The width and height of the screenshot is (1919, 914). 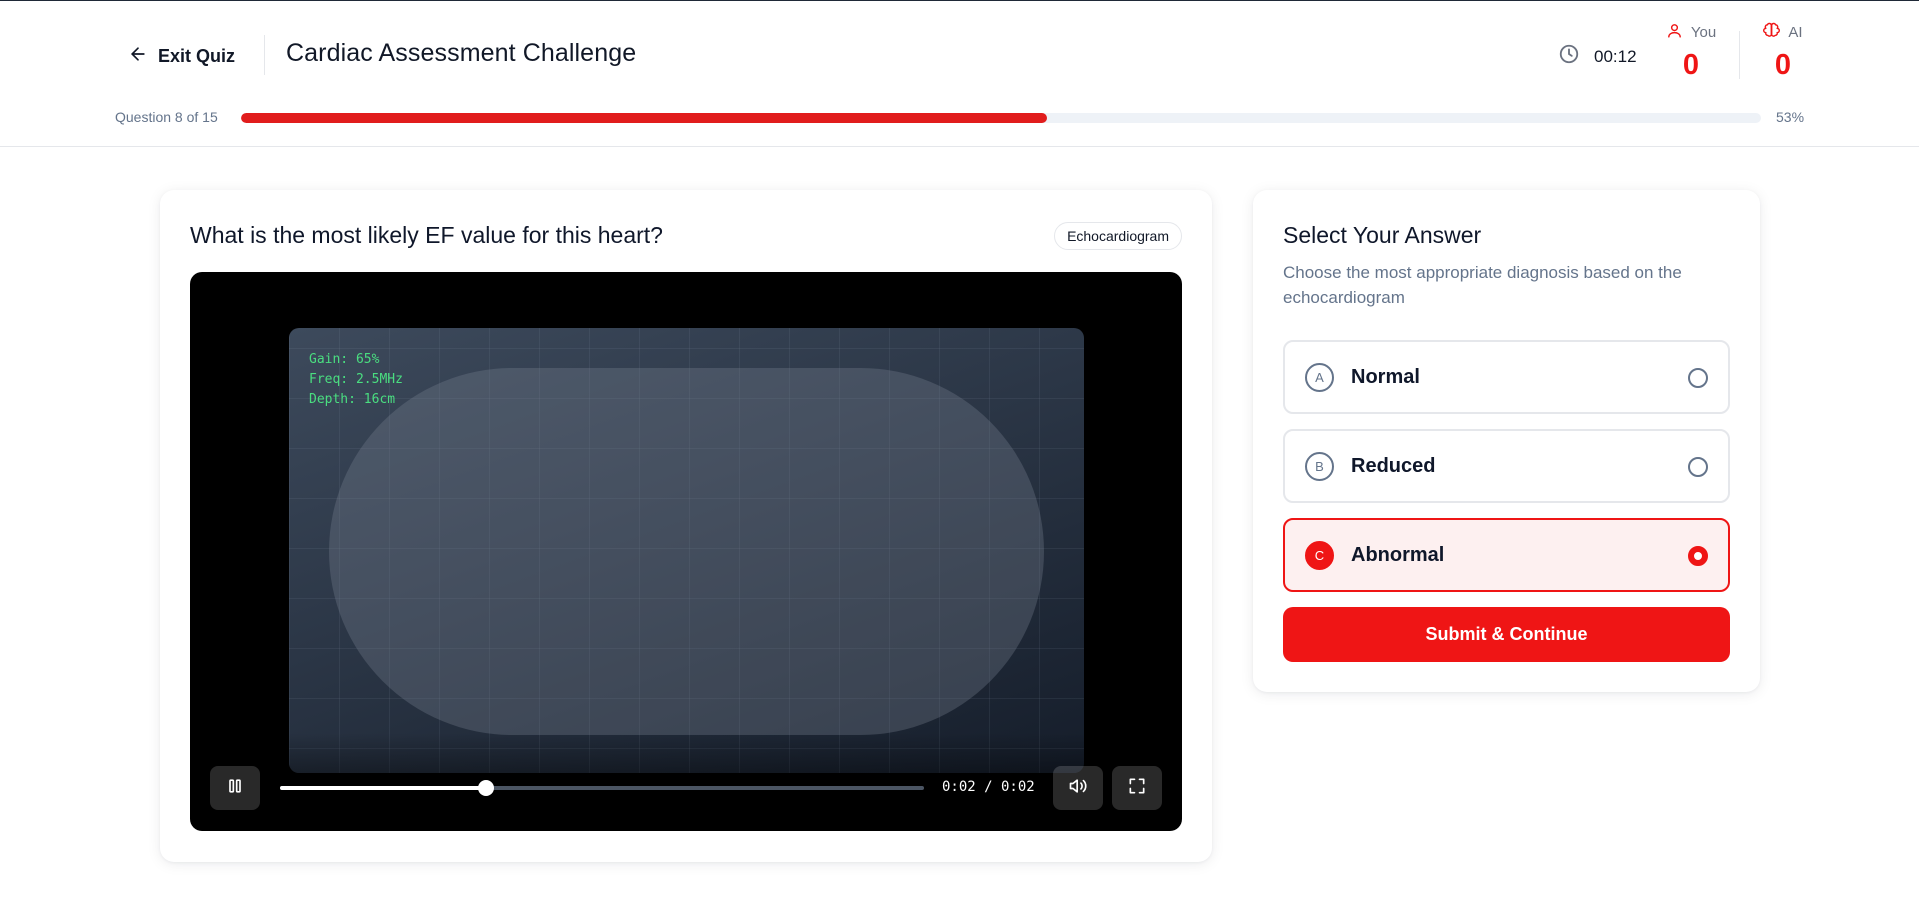 I want to click on user-icon, so click(x=1674, y=32).